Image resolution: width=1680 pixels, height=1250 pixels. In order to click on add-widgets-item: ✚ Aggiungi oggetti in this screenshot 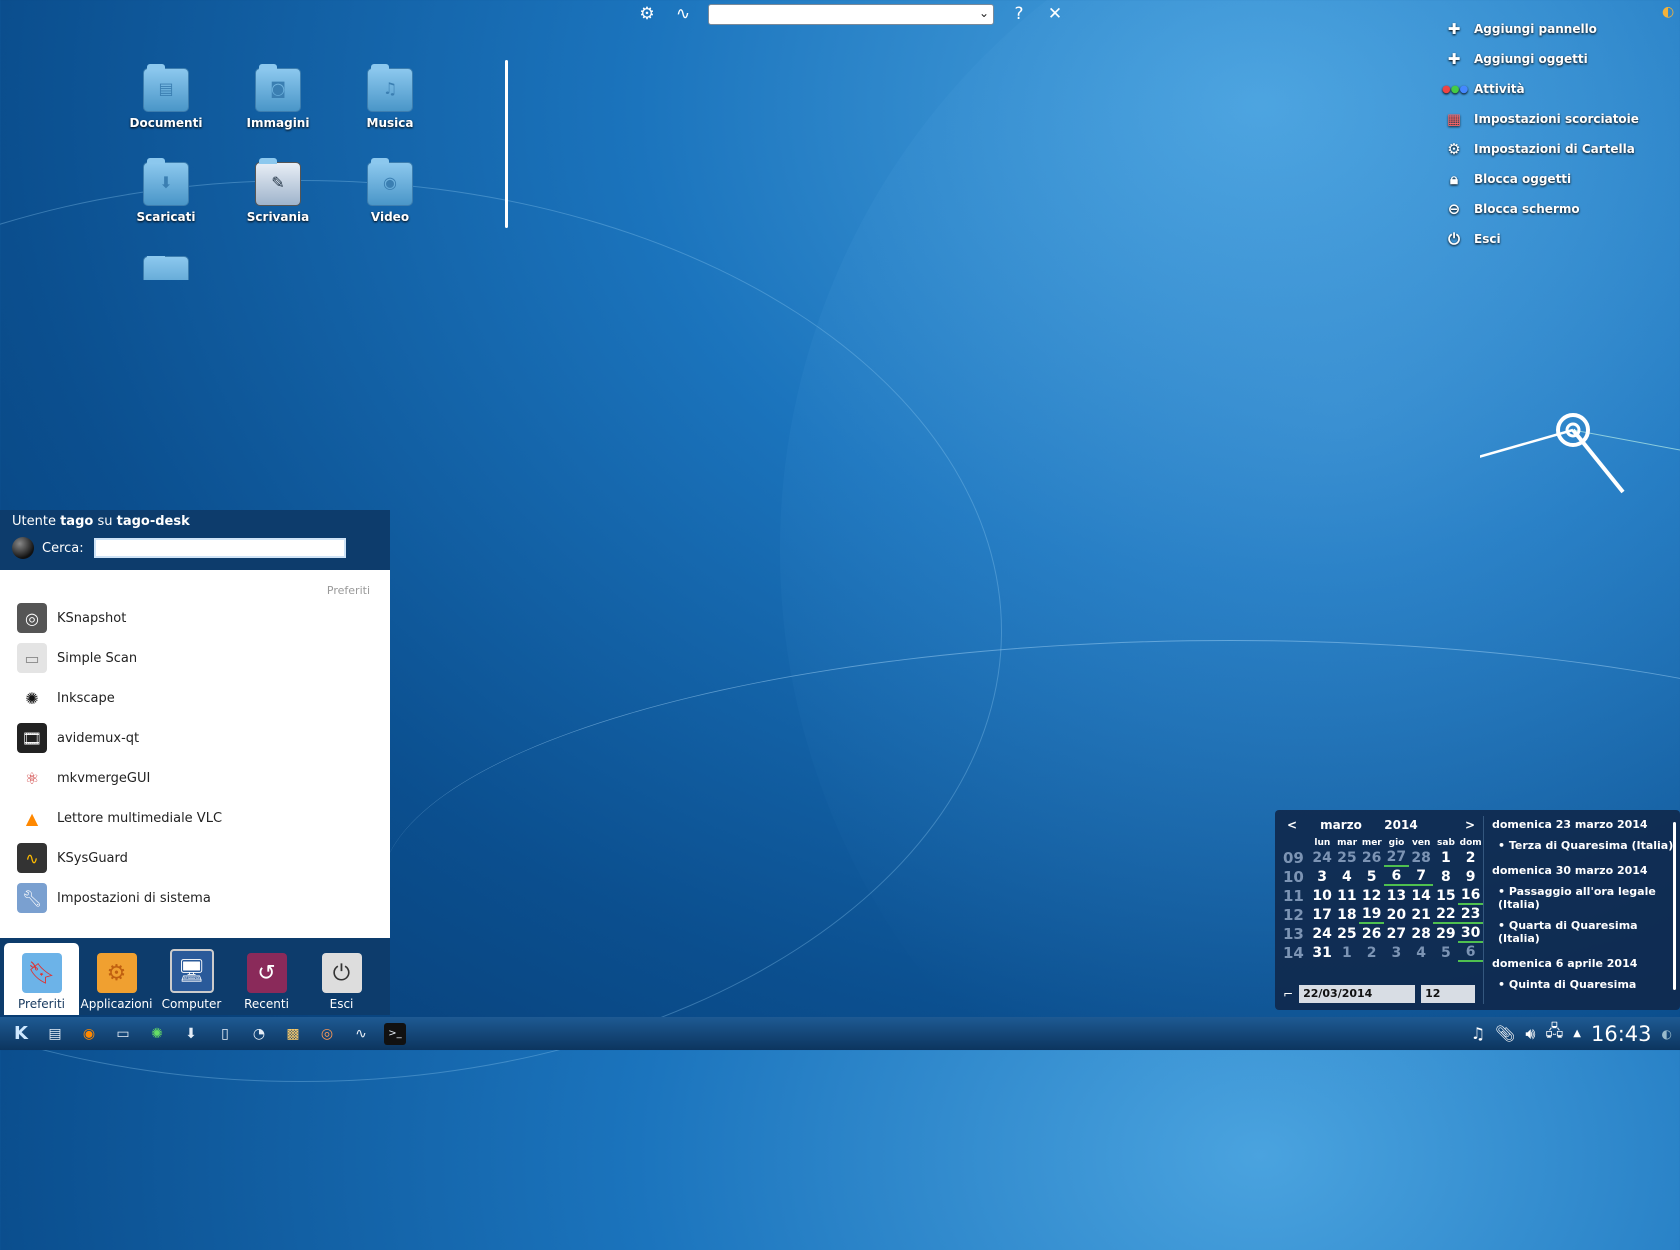, I will do `click(1557, 59)`.